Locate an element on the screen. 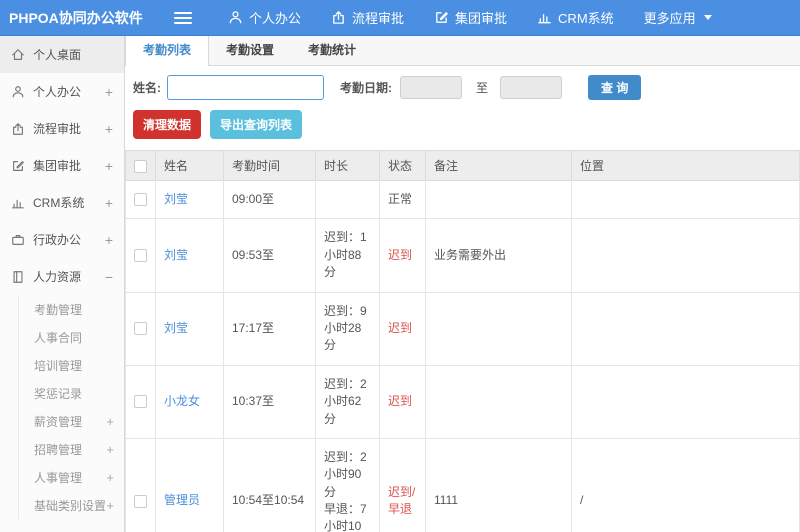 Image resolution: width=800 pixels, height=532 pixels. tab-attendance-list: 考勤列表 is located at coordinates (167, 51).